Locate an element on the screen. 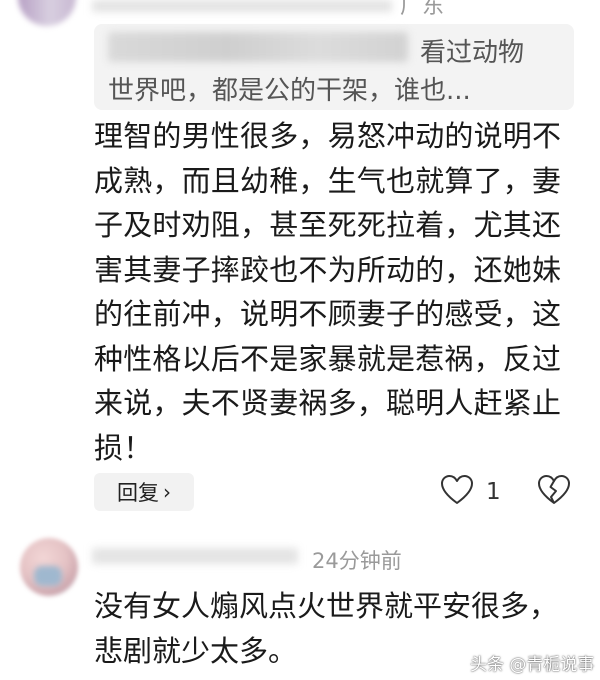 The image size is (600, 680). comment-line: 种性格以后不是家暴就是惹祸，反过 is located at coordinates (328, 358).